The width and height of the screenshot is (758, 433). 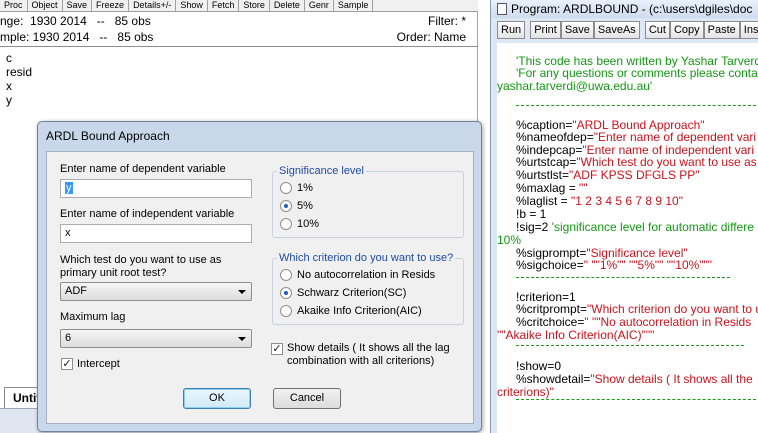 I want to click on sig-10-radio, so click(x=286, y=224).